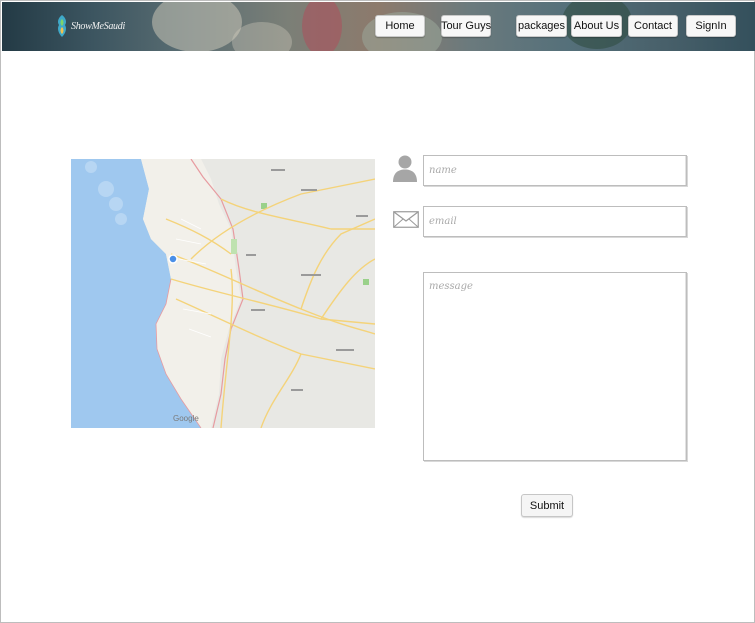 The width and height of the screenshot is (755, 623). Describe the element at coordinates (451, 286) in the screenshot. I see `message-placeholder: message` at that location.